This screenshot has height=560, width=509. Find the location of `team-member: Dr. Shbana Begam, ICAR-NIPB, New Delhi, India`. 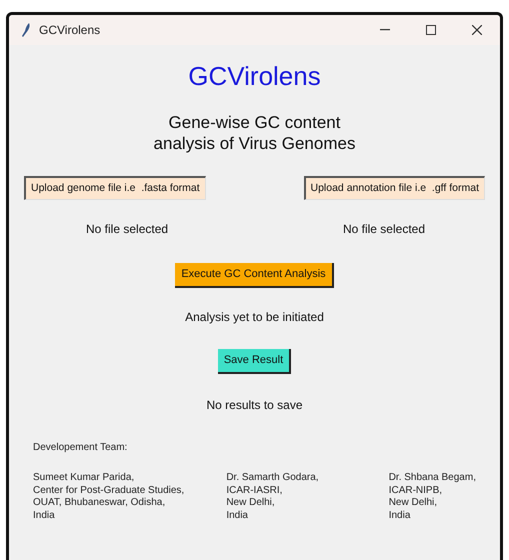

team-member: Dr. Shbana Begam, ICAR-NIPB, New Delhi, India is located at coordinates (432, 497).